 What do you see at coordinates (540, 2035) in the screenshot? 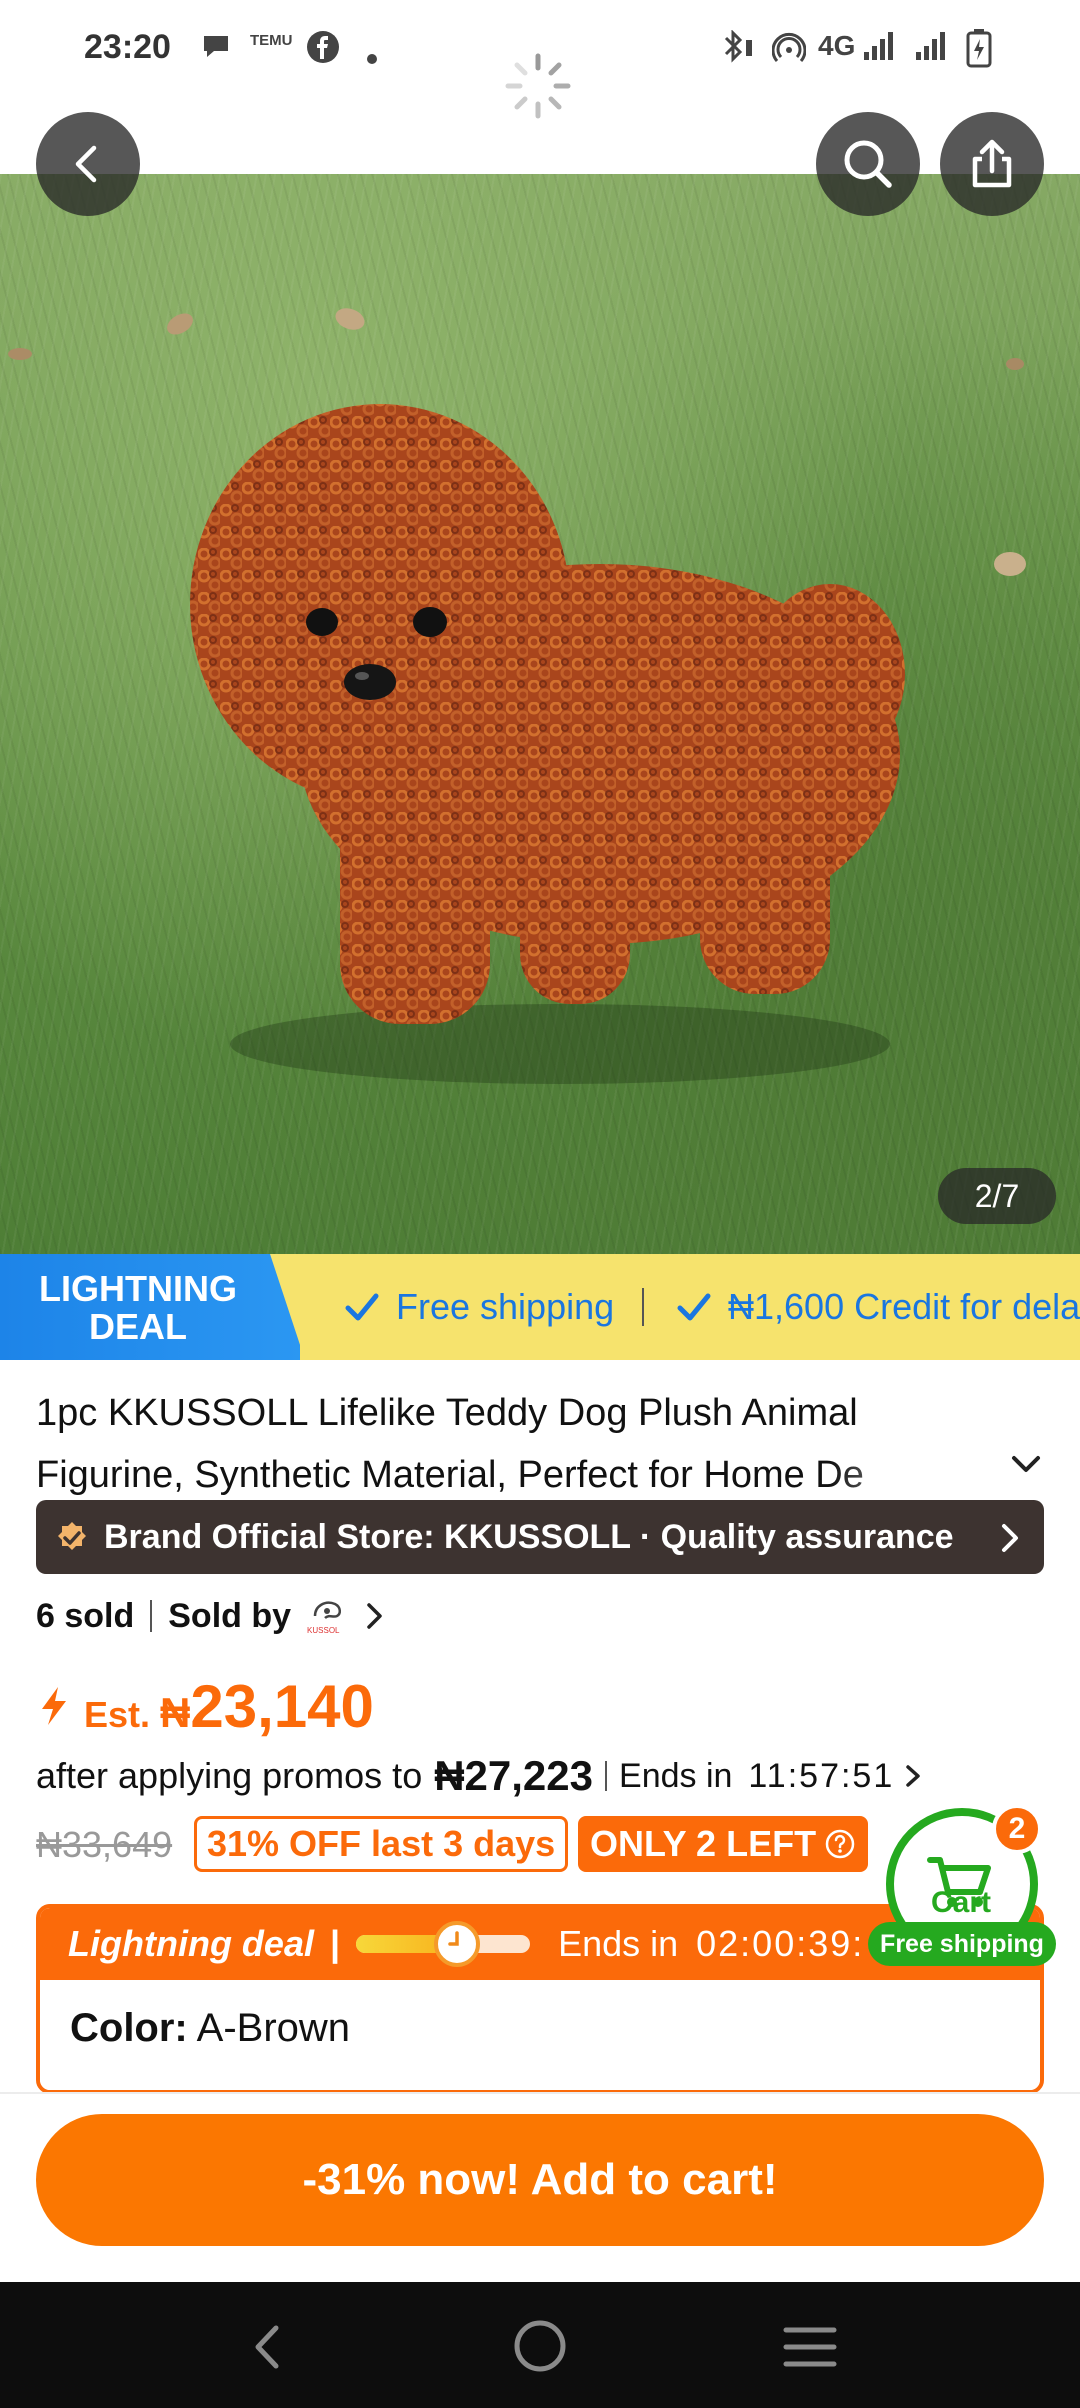
I see `color-selector: Color: A-Brown` at bounding box center [540, 2035].